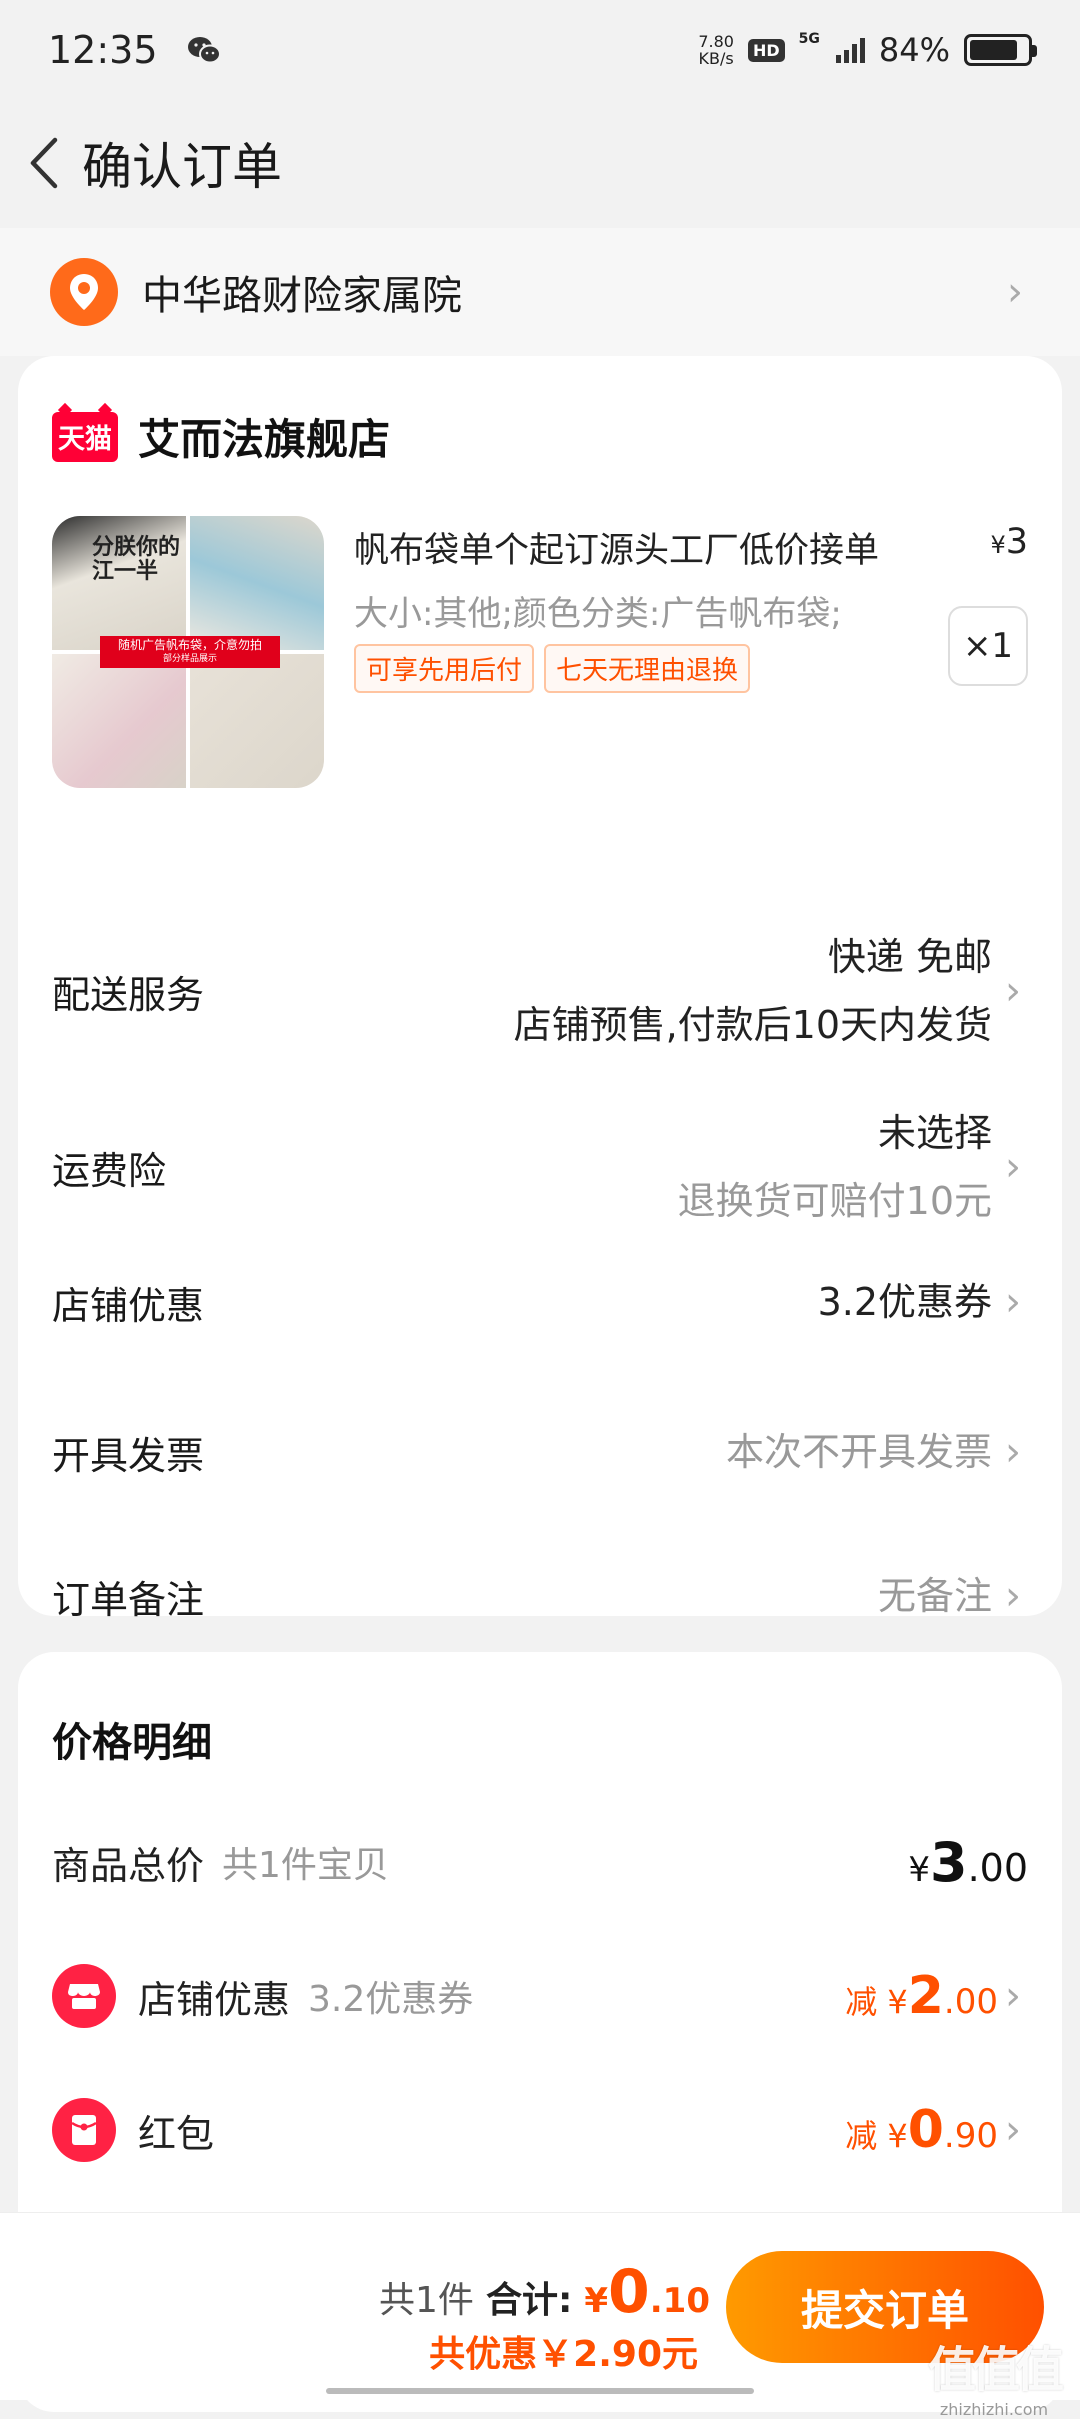 The image size is (1080, 2419). I want to click on red-packet-row: 红包 减 ¥0.90 ›, so click(540, 2130).